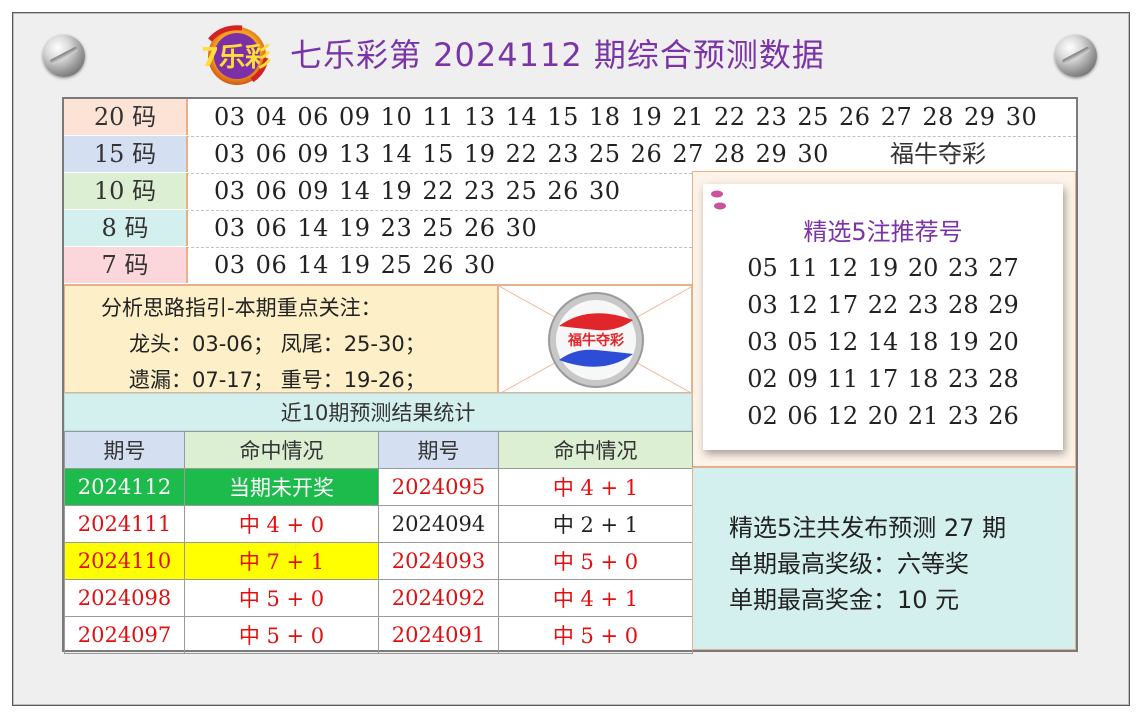  I want to click on analysis-heading: 分析思路指引-本期重点关注：, so click(241, 308).